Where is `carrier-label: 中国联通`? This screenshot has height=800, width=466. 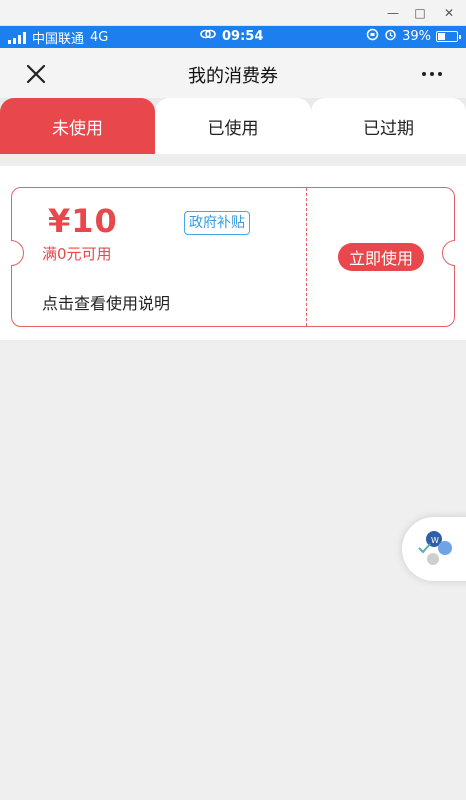 carrier-label: 中国联通 is located at coordinates (58, 39).